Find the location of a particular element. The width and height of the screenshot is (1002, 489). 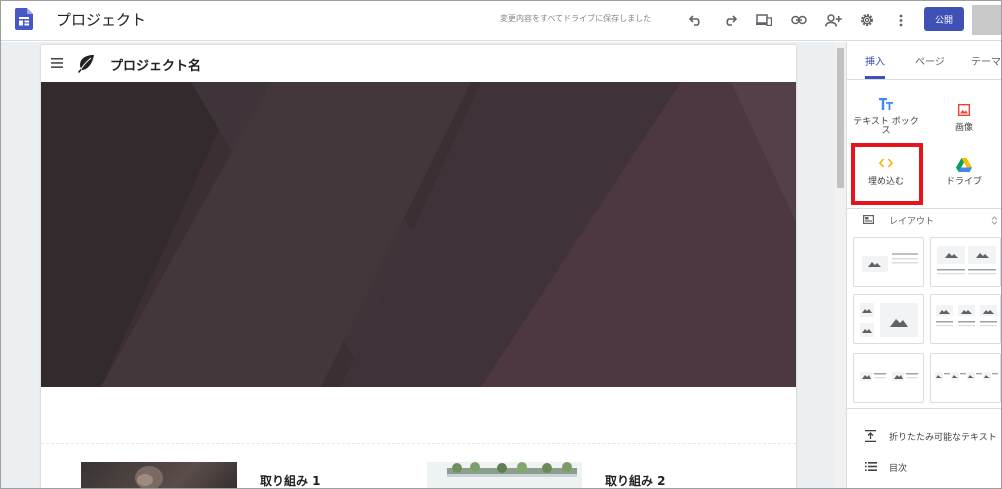

table-of-contents-icon is located at coordinates (871, 466).